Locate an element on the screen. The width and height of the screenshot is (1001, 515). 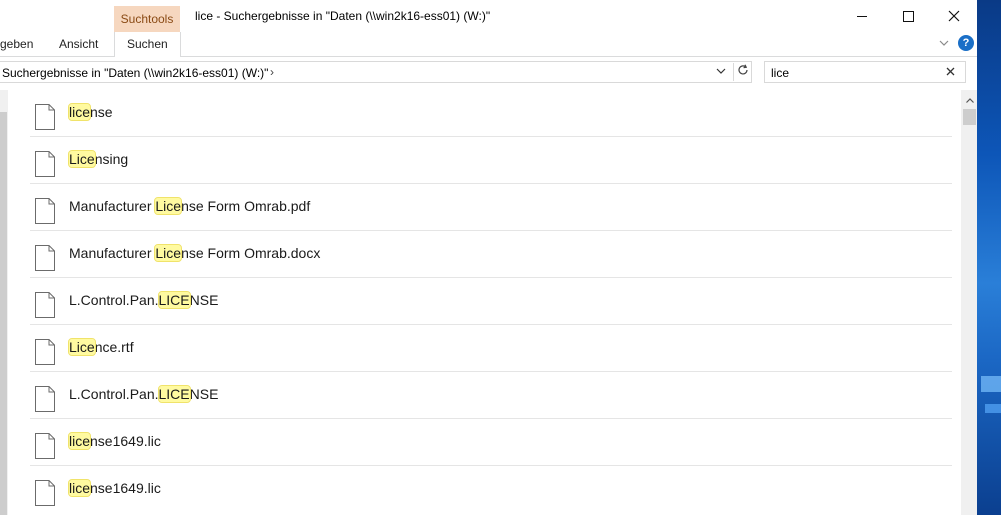
close-button is located at coordinates (954, 16).